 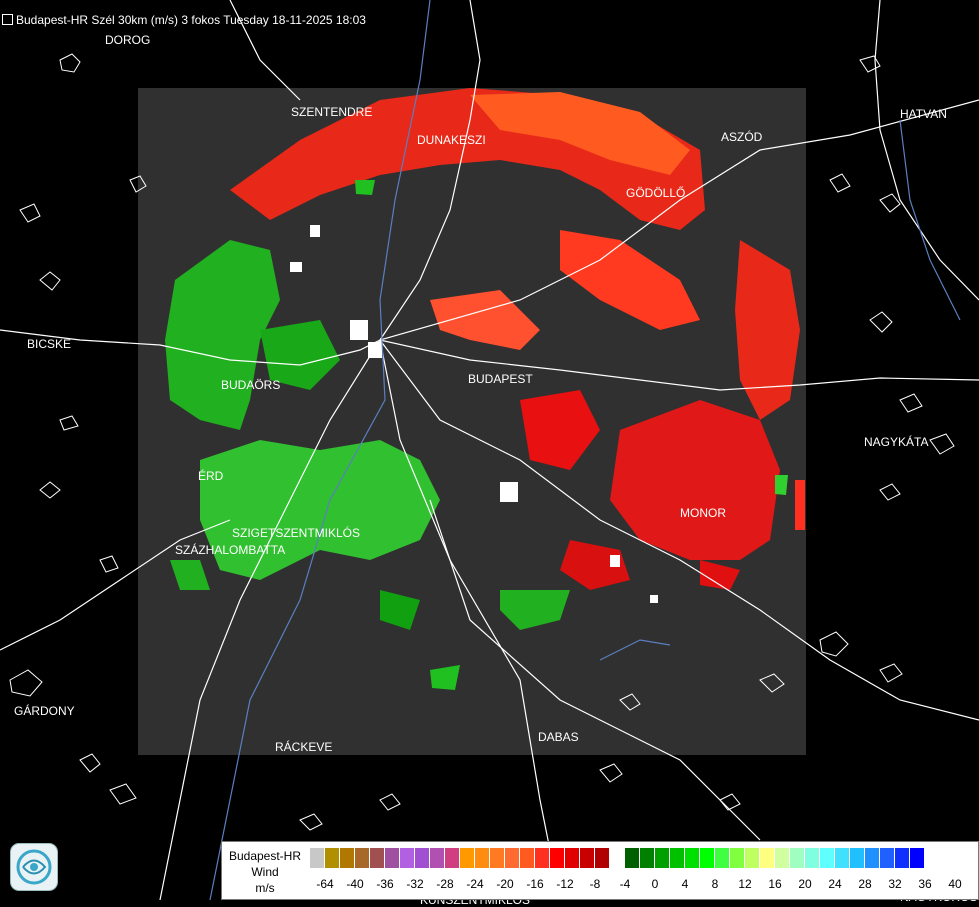 I want to click on city-label: ASZÓD, so click(x=742, y=137).